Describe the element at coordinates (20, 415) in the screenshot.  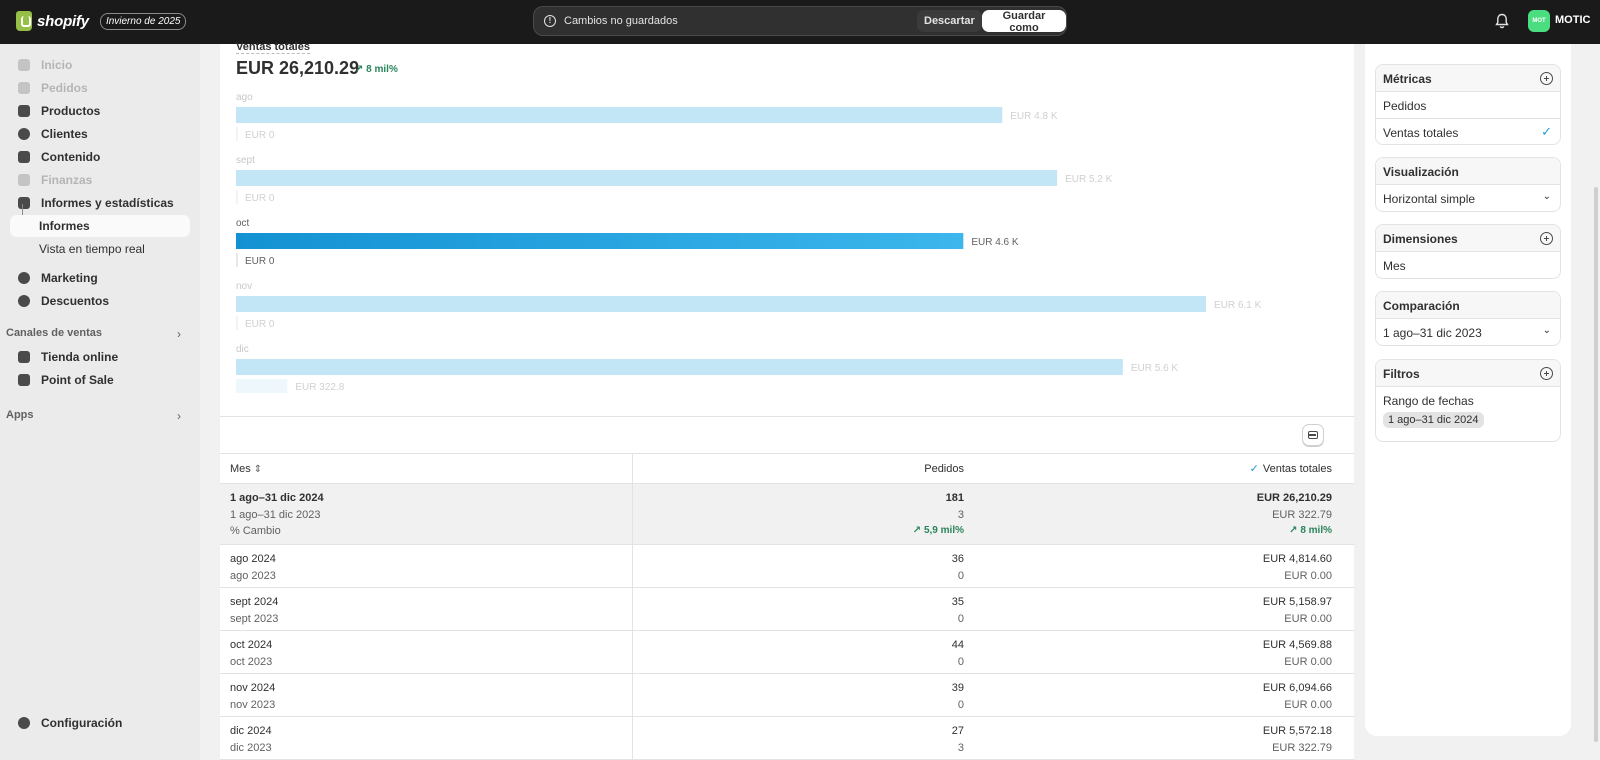
I see `apps-heading: Apps` at that location.